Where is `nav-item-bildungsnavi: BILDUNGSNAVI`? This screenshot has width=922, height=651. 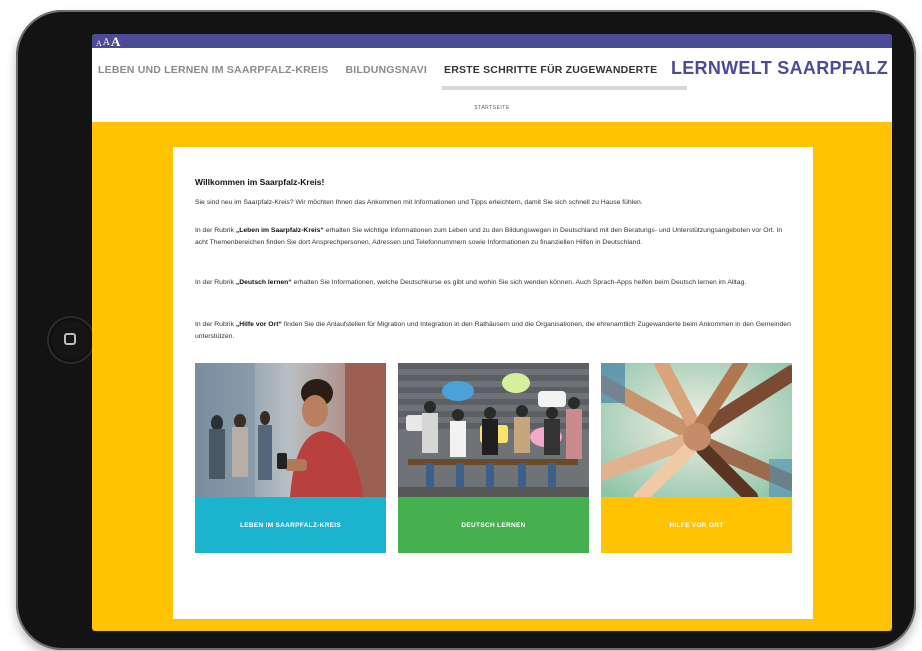 nav-item-bildungsnavi: BILDUNGSNAVI is located at coordinates (386, 70).